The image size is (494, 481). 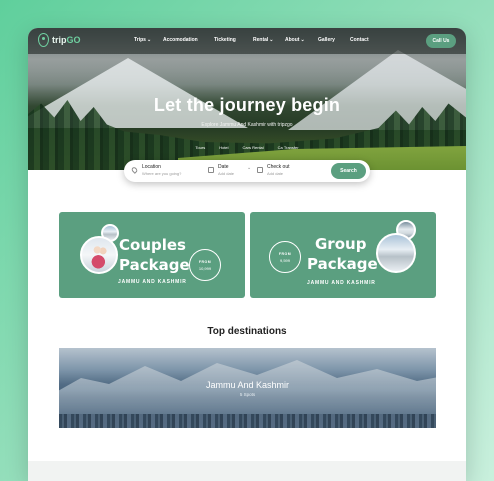 I want to click on location-field: Location Where are you going?, so click(x=166, y=171).